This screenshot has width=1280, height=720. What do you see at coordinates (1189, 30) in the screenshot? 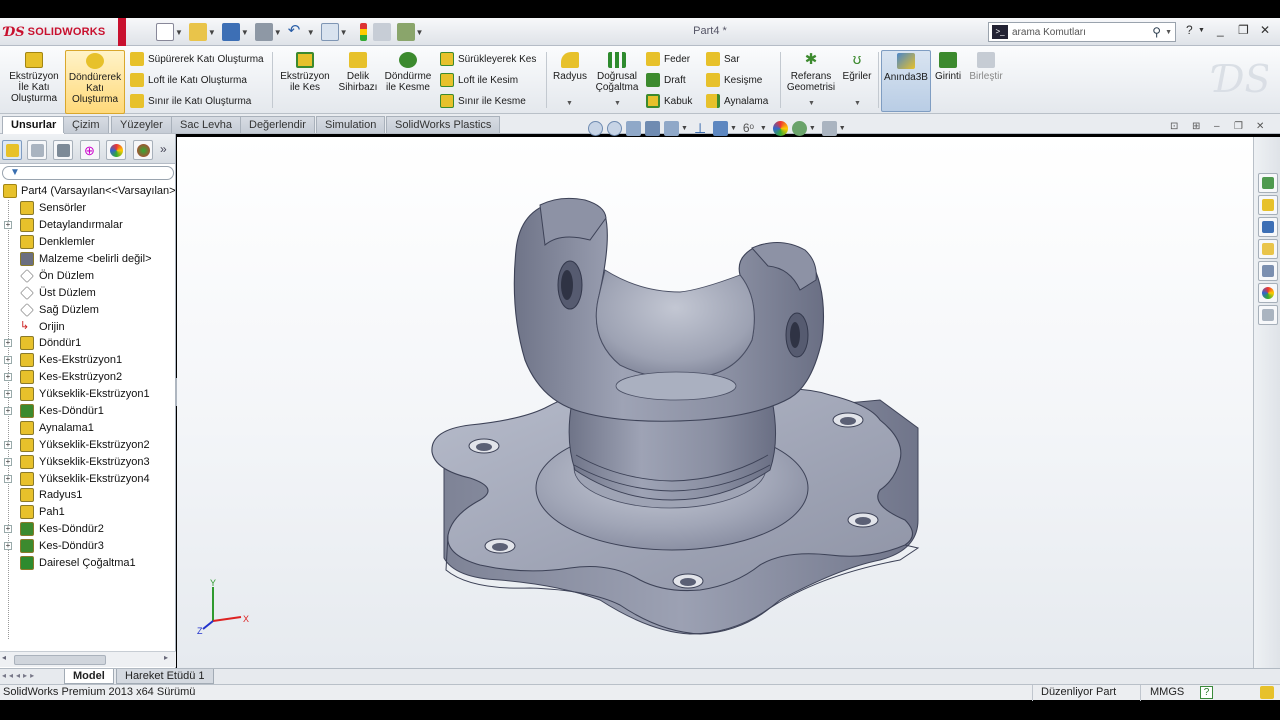
I see `help-icon: ?` at bounding box center [1189, 30].